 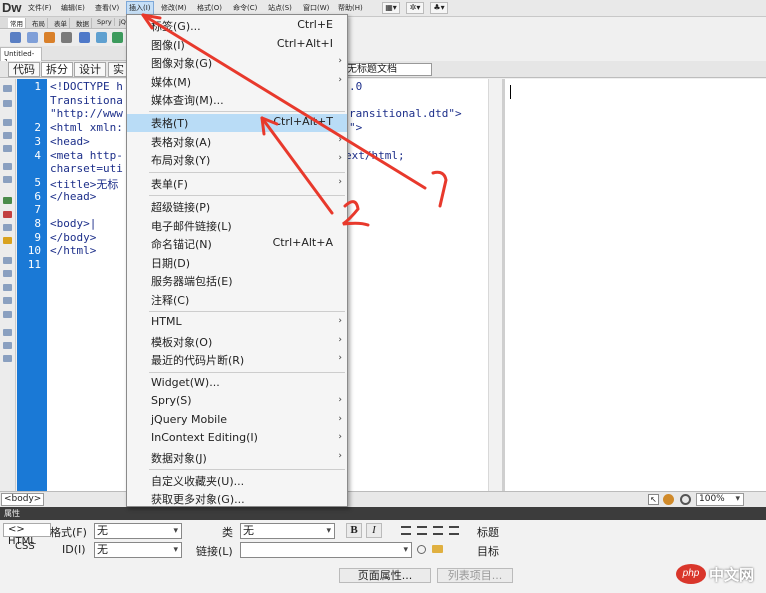 What do you see at coordinates (237, 82) in the screenshot?
I see `insert-menu-item: 媒体(M) ›` at bounding box center [237, 82].